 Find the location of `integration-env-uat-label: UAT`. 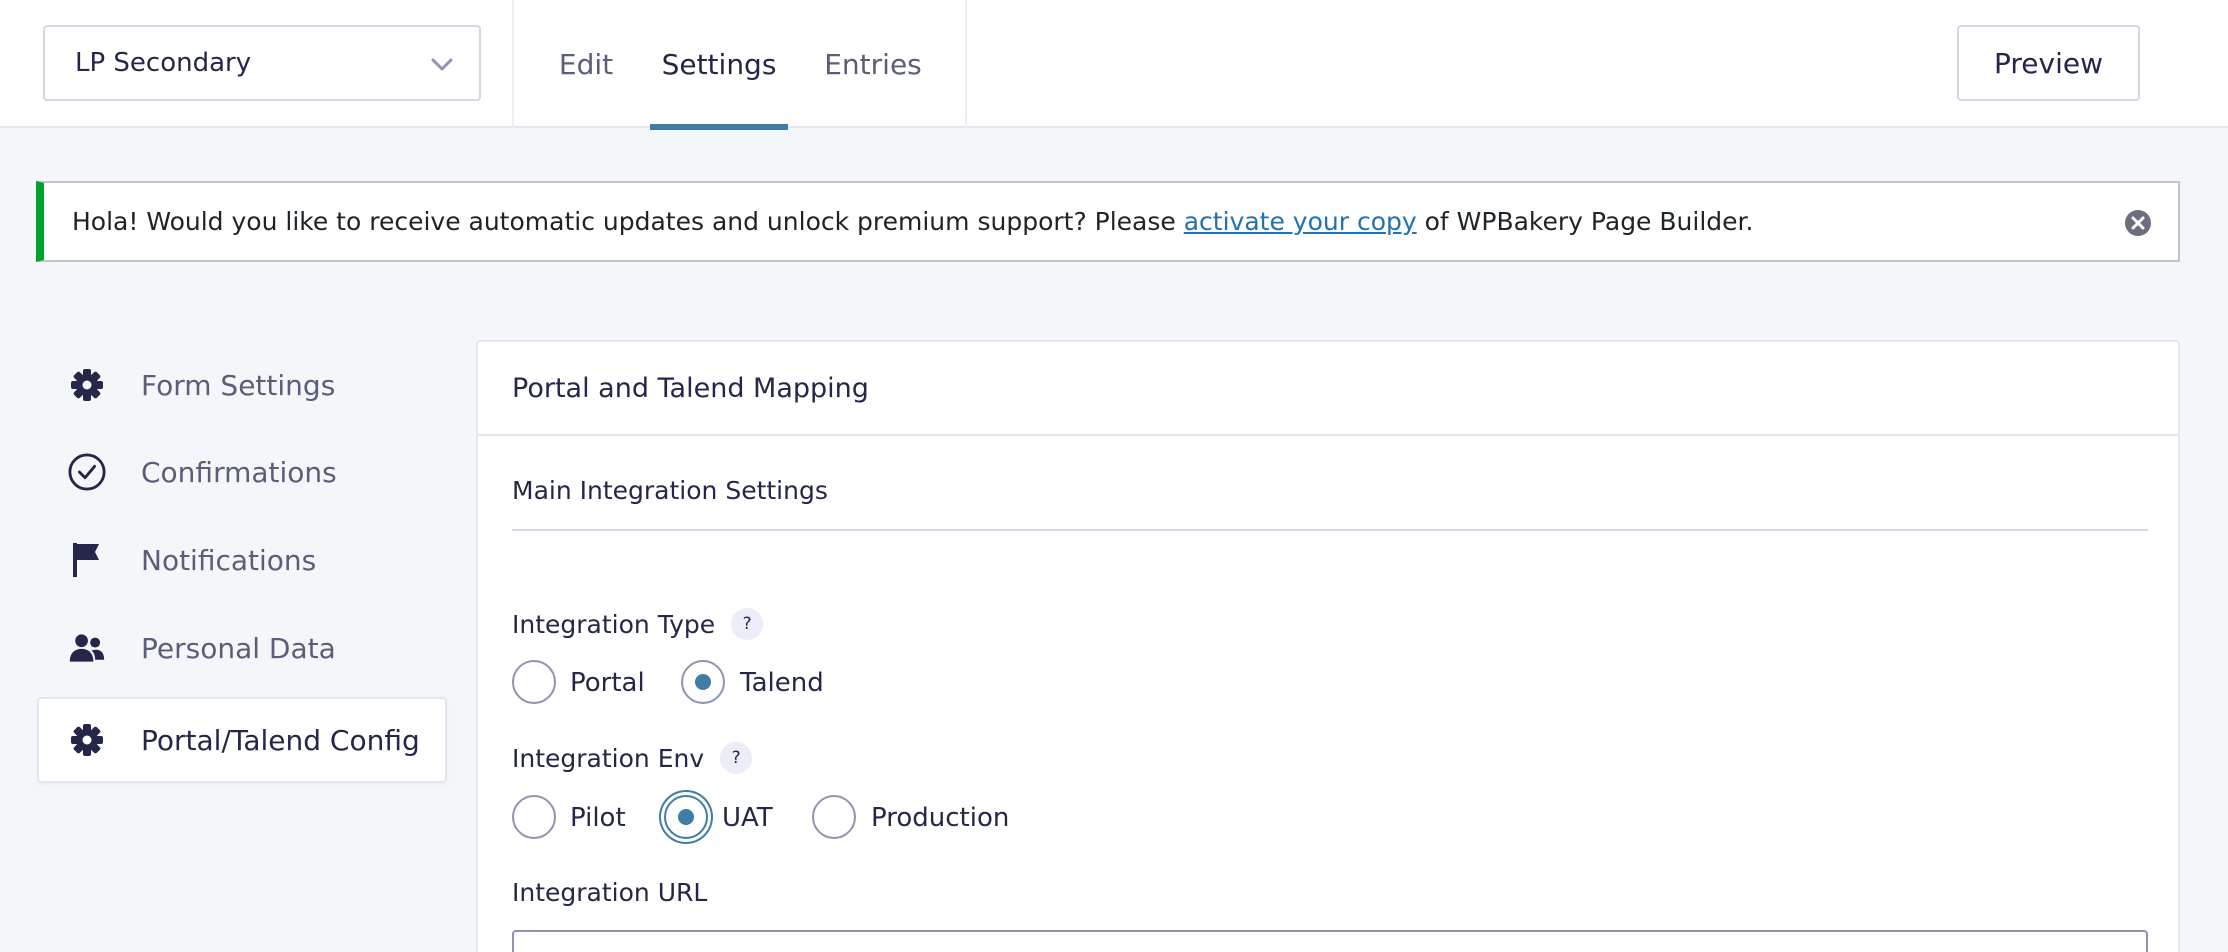

integration-env-uat-label: UAT is located at coordinates (747, 818).